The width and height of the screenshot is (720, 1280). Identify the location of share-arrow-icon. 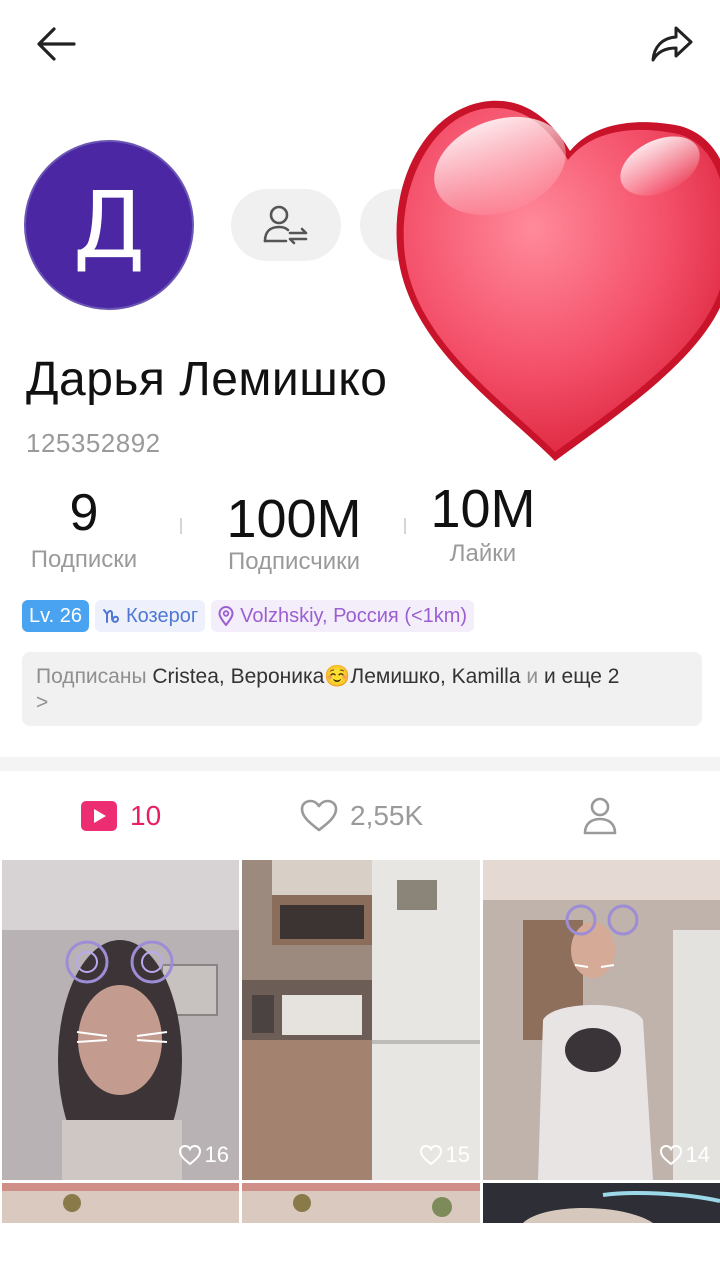
(672, 44).